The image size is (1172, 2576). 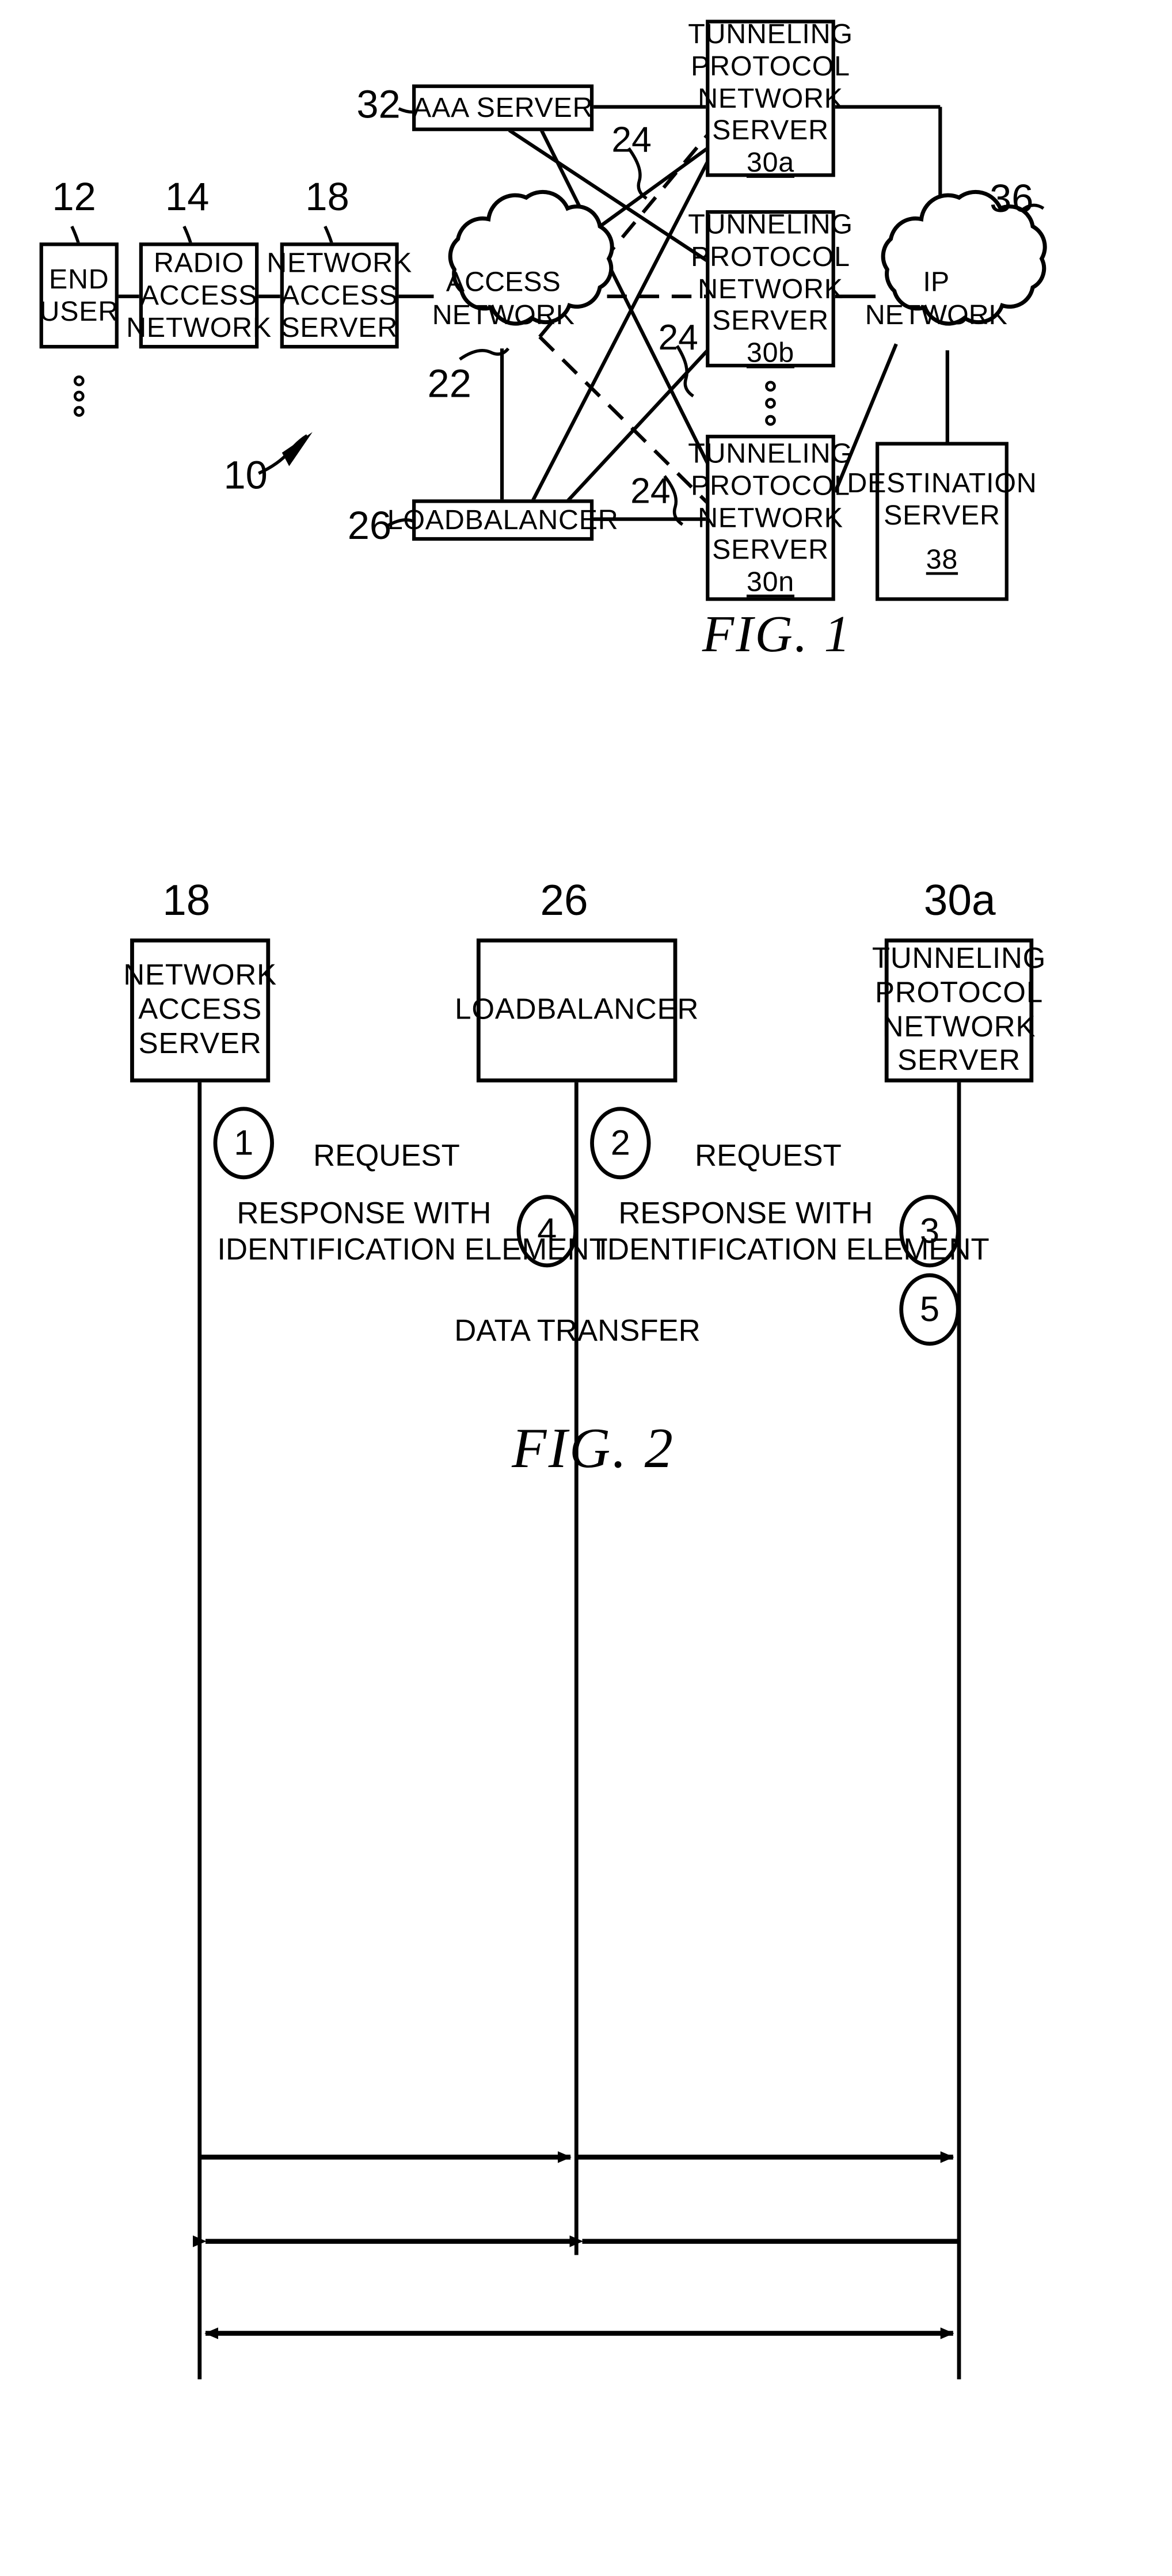 I want to click on fig2-nas-line-2: ACCESS, so click(x=200, y=1010).